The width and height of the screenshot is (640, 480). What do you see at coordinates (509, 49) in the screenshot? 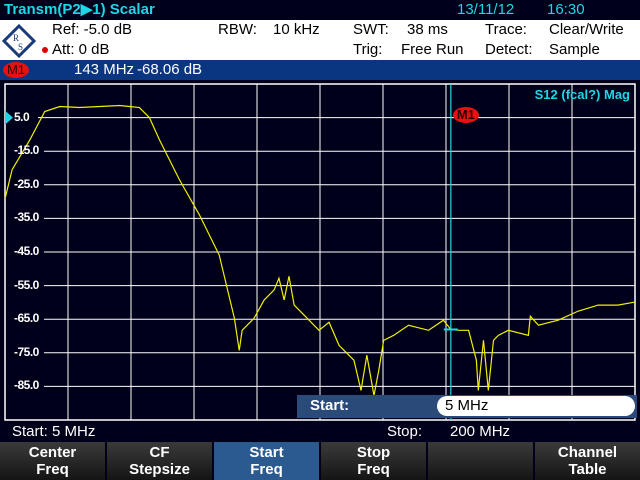
I see `detect-label: Detect:` at bounding box center [509, 49].